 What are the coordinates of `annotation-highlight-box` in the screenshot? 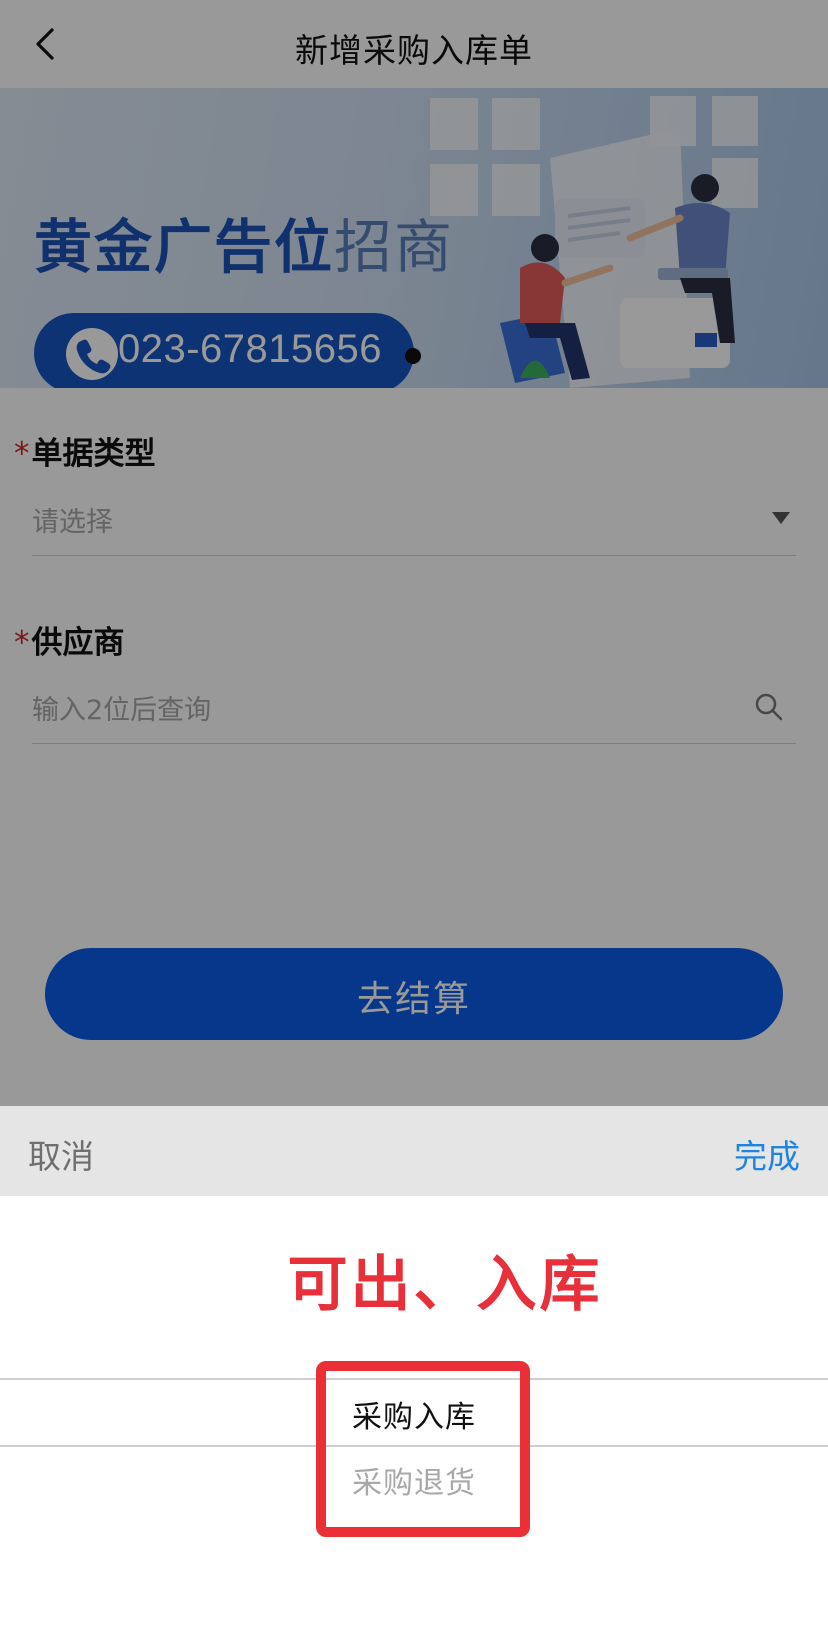 It's located at (423, 1449).